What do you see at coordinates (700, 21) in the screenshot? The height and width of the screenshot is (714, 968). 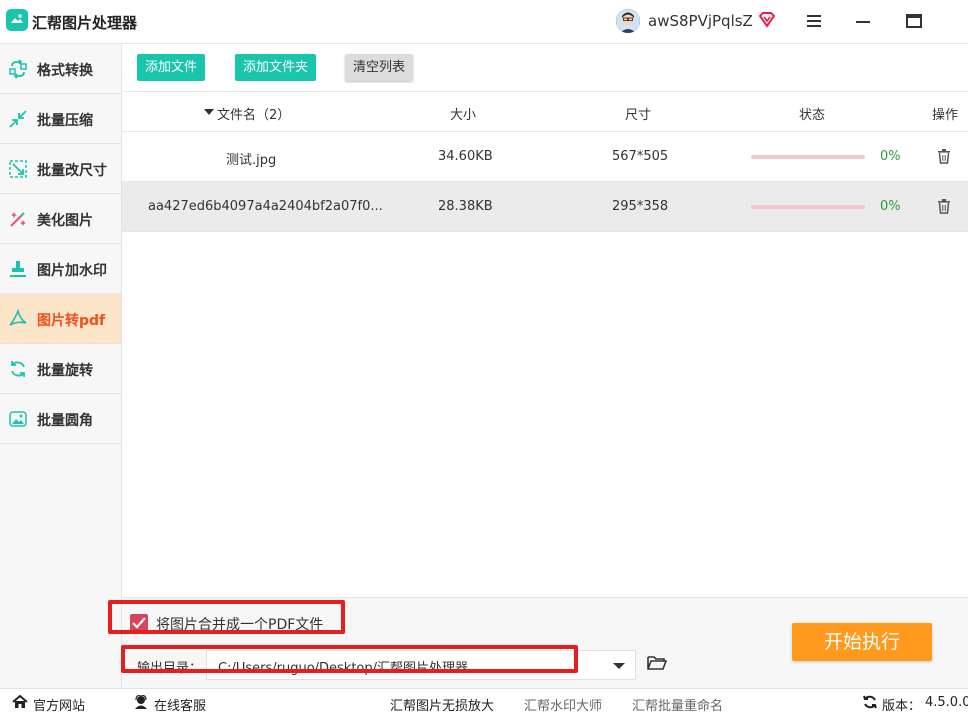 I see `username: awS8PVjPqlsZ` at bounding box center [700, 21].